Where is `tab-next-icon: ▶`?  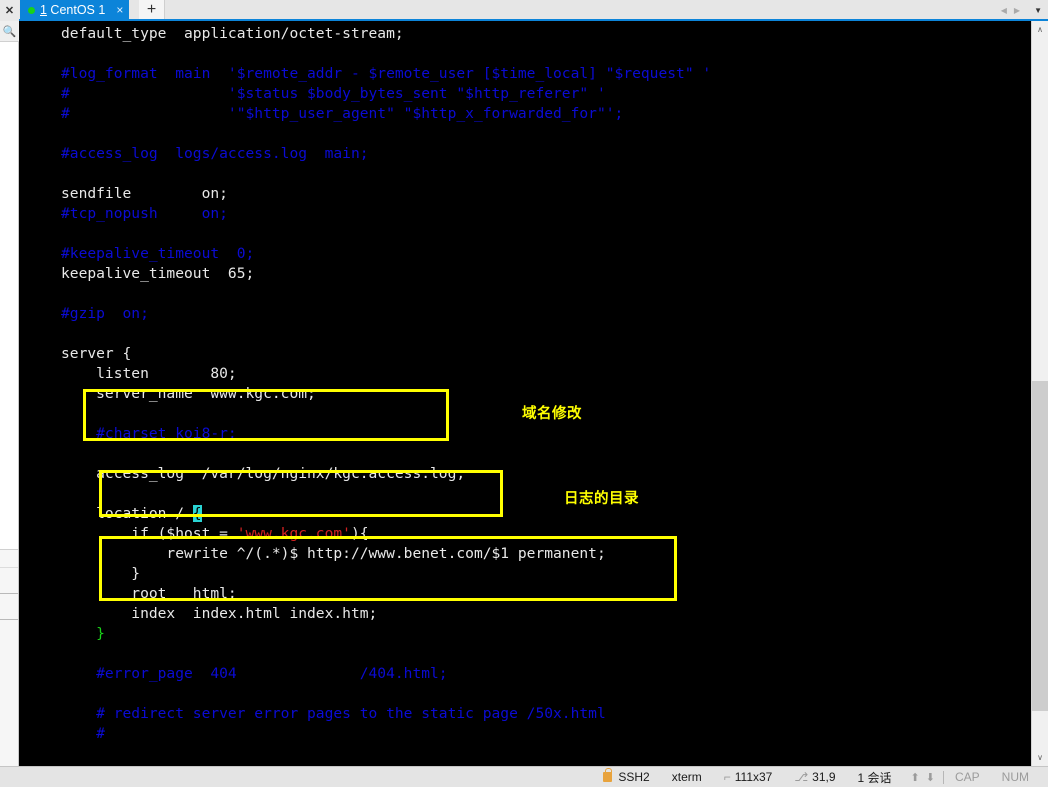 tab-next-icon: ▶ is located at coordinates (1017, 10).